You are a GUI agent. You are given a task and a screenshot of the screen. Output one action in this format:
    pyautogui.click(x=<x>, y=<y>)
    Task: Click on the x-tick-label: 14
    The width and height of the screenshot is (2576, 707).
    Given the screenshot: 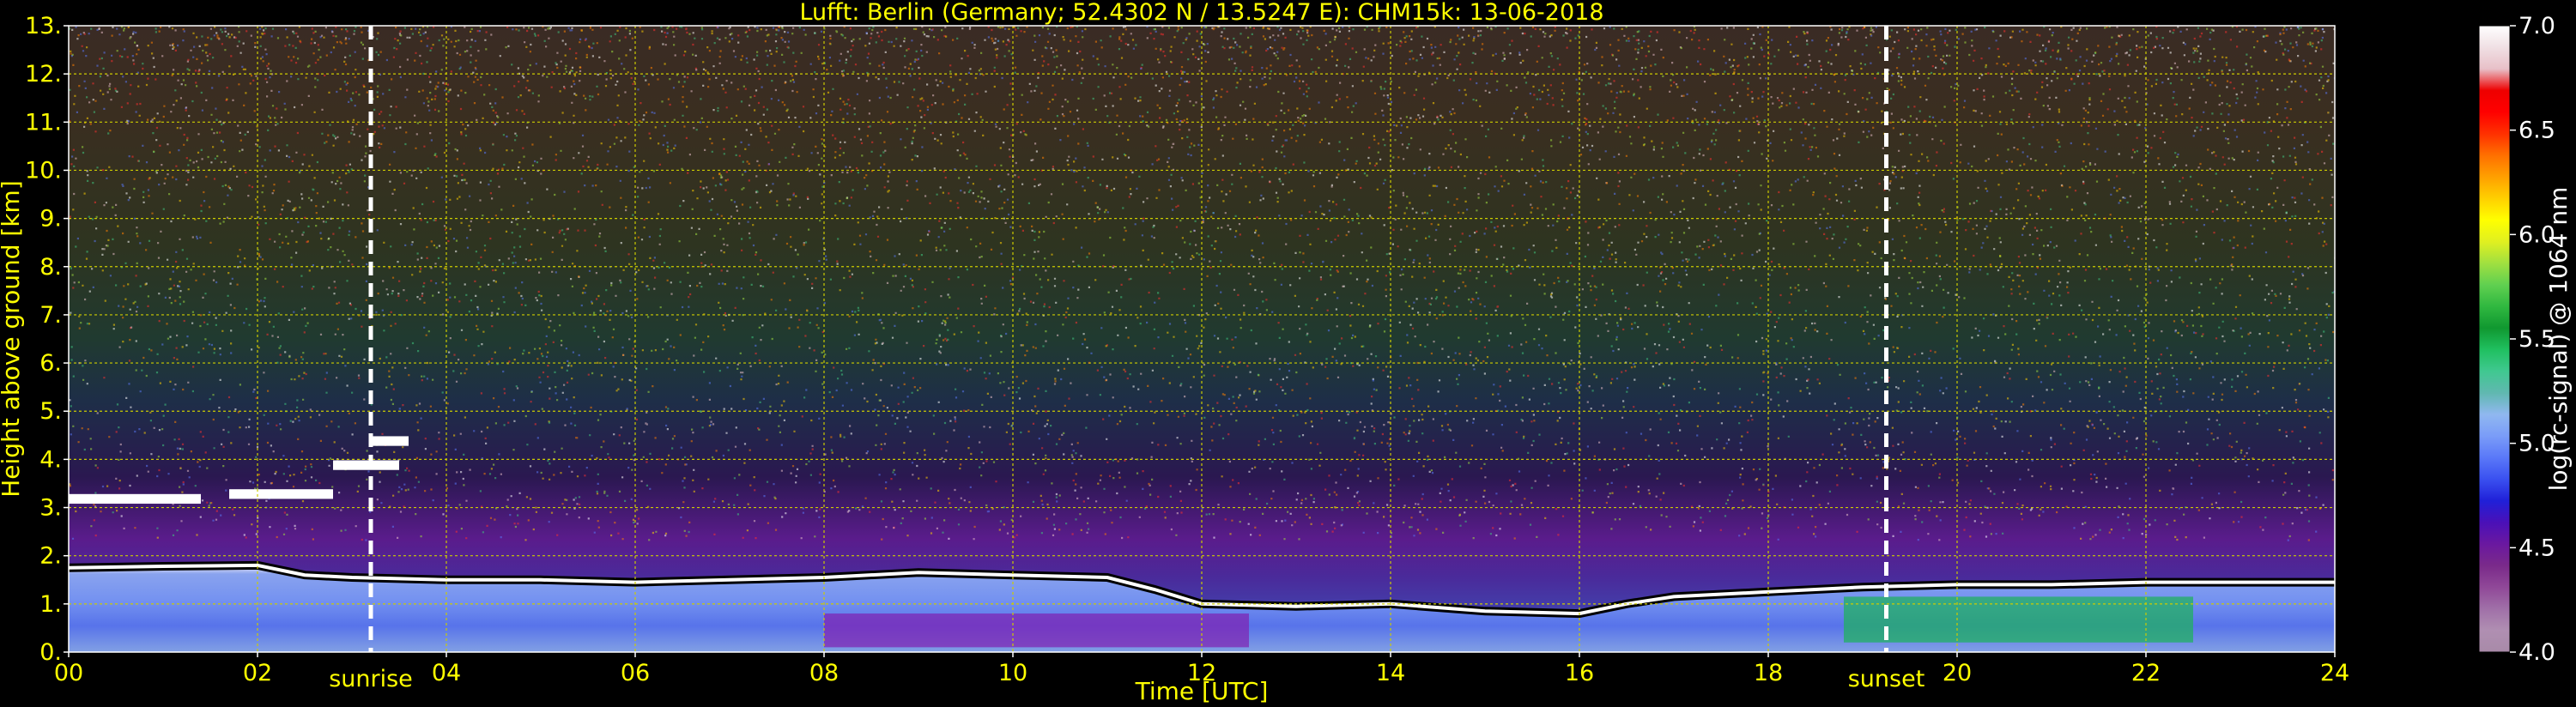 What is the action you would take?
    pyautogui.click(x=1390, y=673)
    